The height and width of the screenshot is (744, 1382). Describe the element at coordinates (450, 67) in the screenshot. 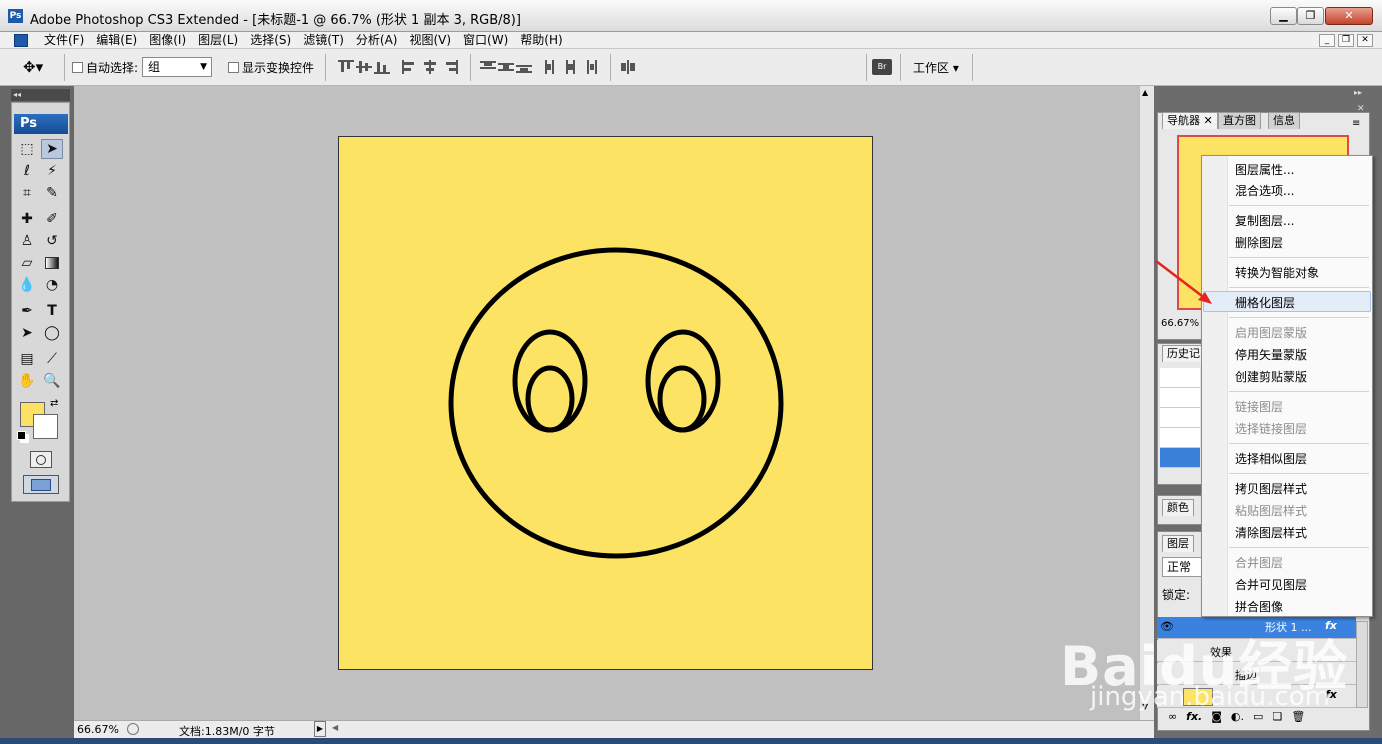

I see `align-right-icon` at that location.